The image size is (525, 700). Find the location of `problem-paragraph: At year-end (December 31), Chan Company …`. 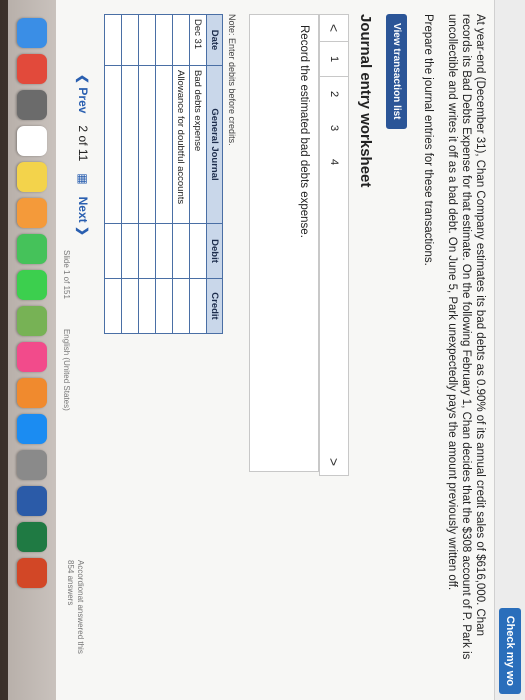

problem-paragraph: At year-end (December 31), Chan Company … is located at coordinates (466, 337).